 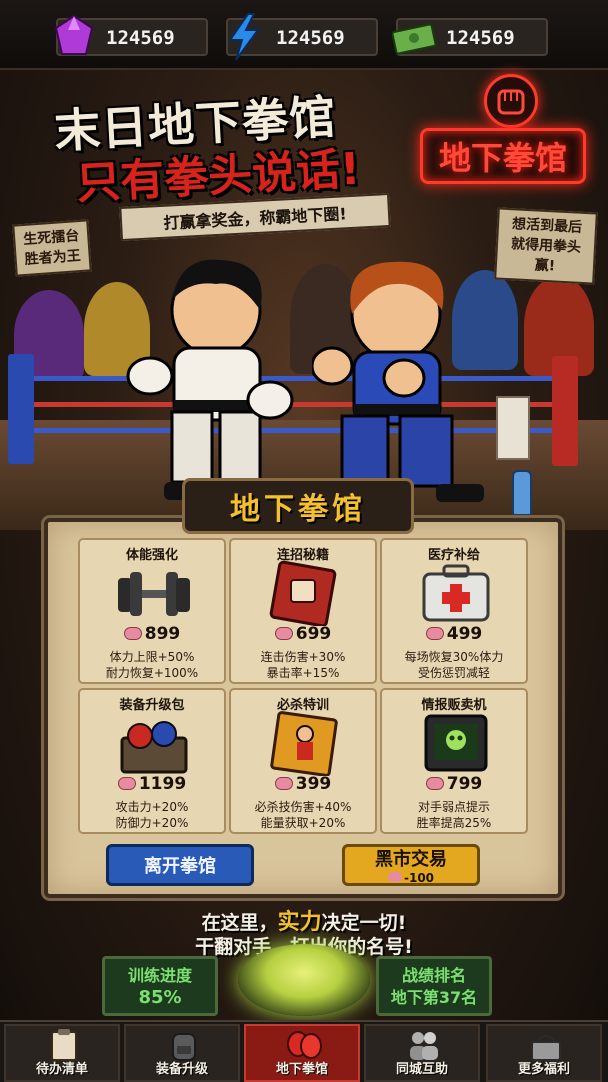 What do you see at coordinates (152, 657) in the screenshot?
I see `card-effect-1: 体力上限+50%` at bounding box center [152, 657].